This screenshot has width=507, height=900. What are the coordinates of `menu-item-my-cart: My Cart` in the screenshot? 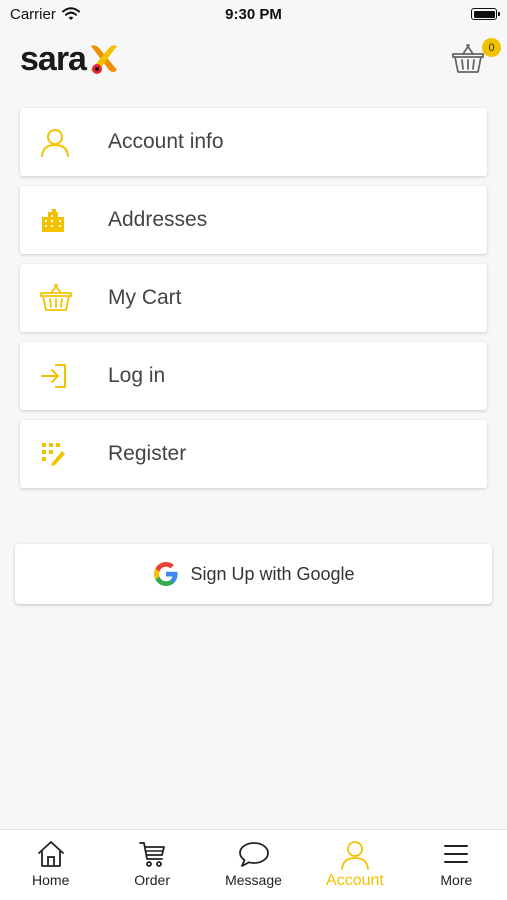 It's located at (253, 298).